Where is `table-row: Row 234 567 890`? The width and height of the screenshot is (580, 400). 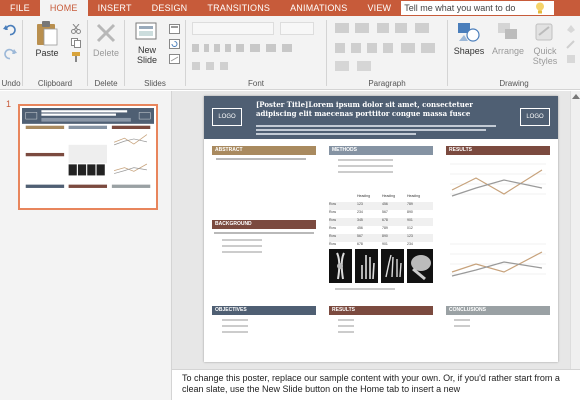 table-row: Row 234 567 890 is located at coordinates (381, 214).